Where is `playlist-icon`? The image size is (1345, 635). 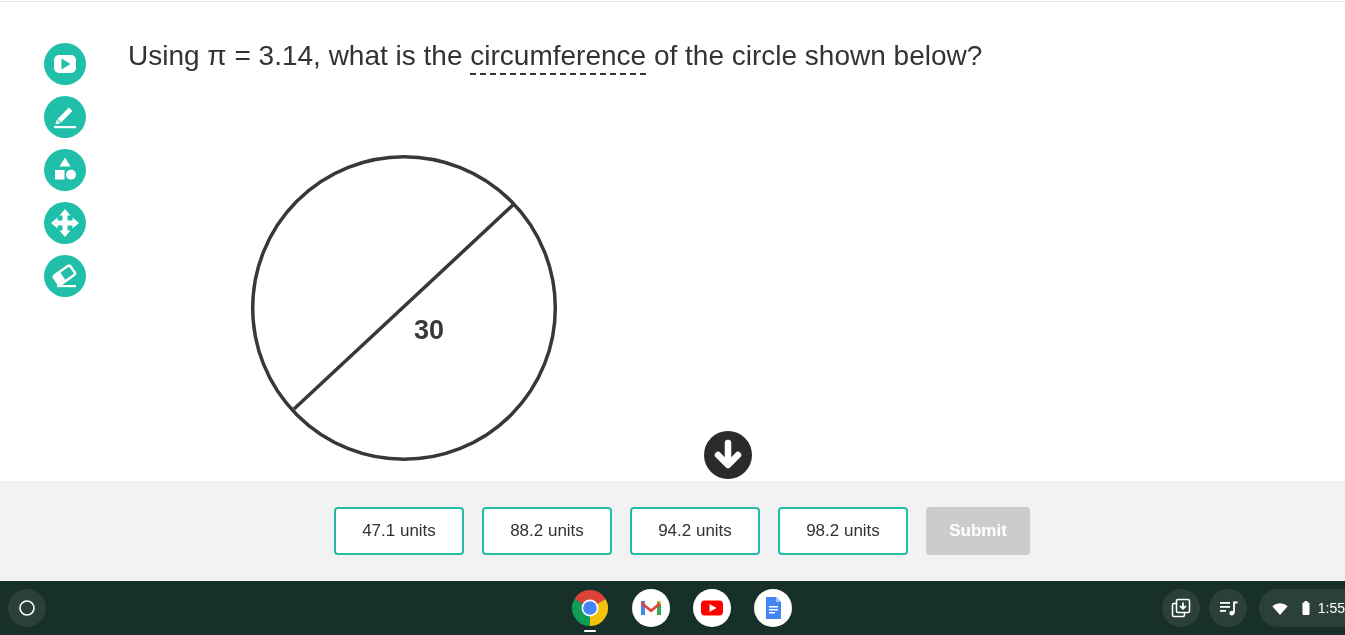
playlist-icon is located at coordinates (1227, 608).